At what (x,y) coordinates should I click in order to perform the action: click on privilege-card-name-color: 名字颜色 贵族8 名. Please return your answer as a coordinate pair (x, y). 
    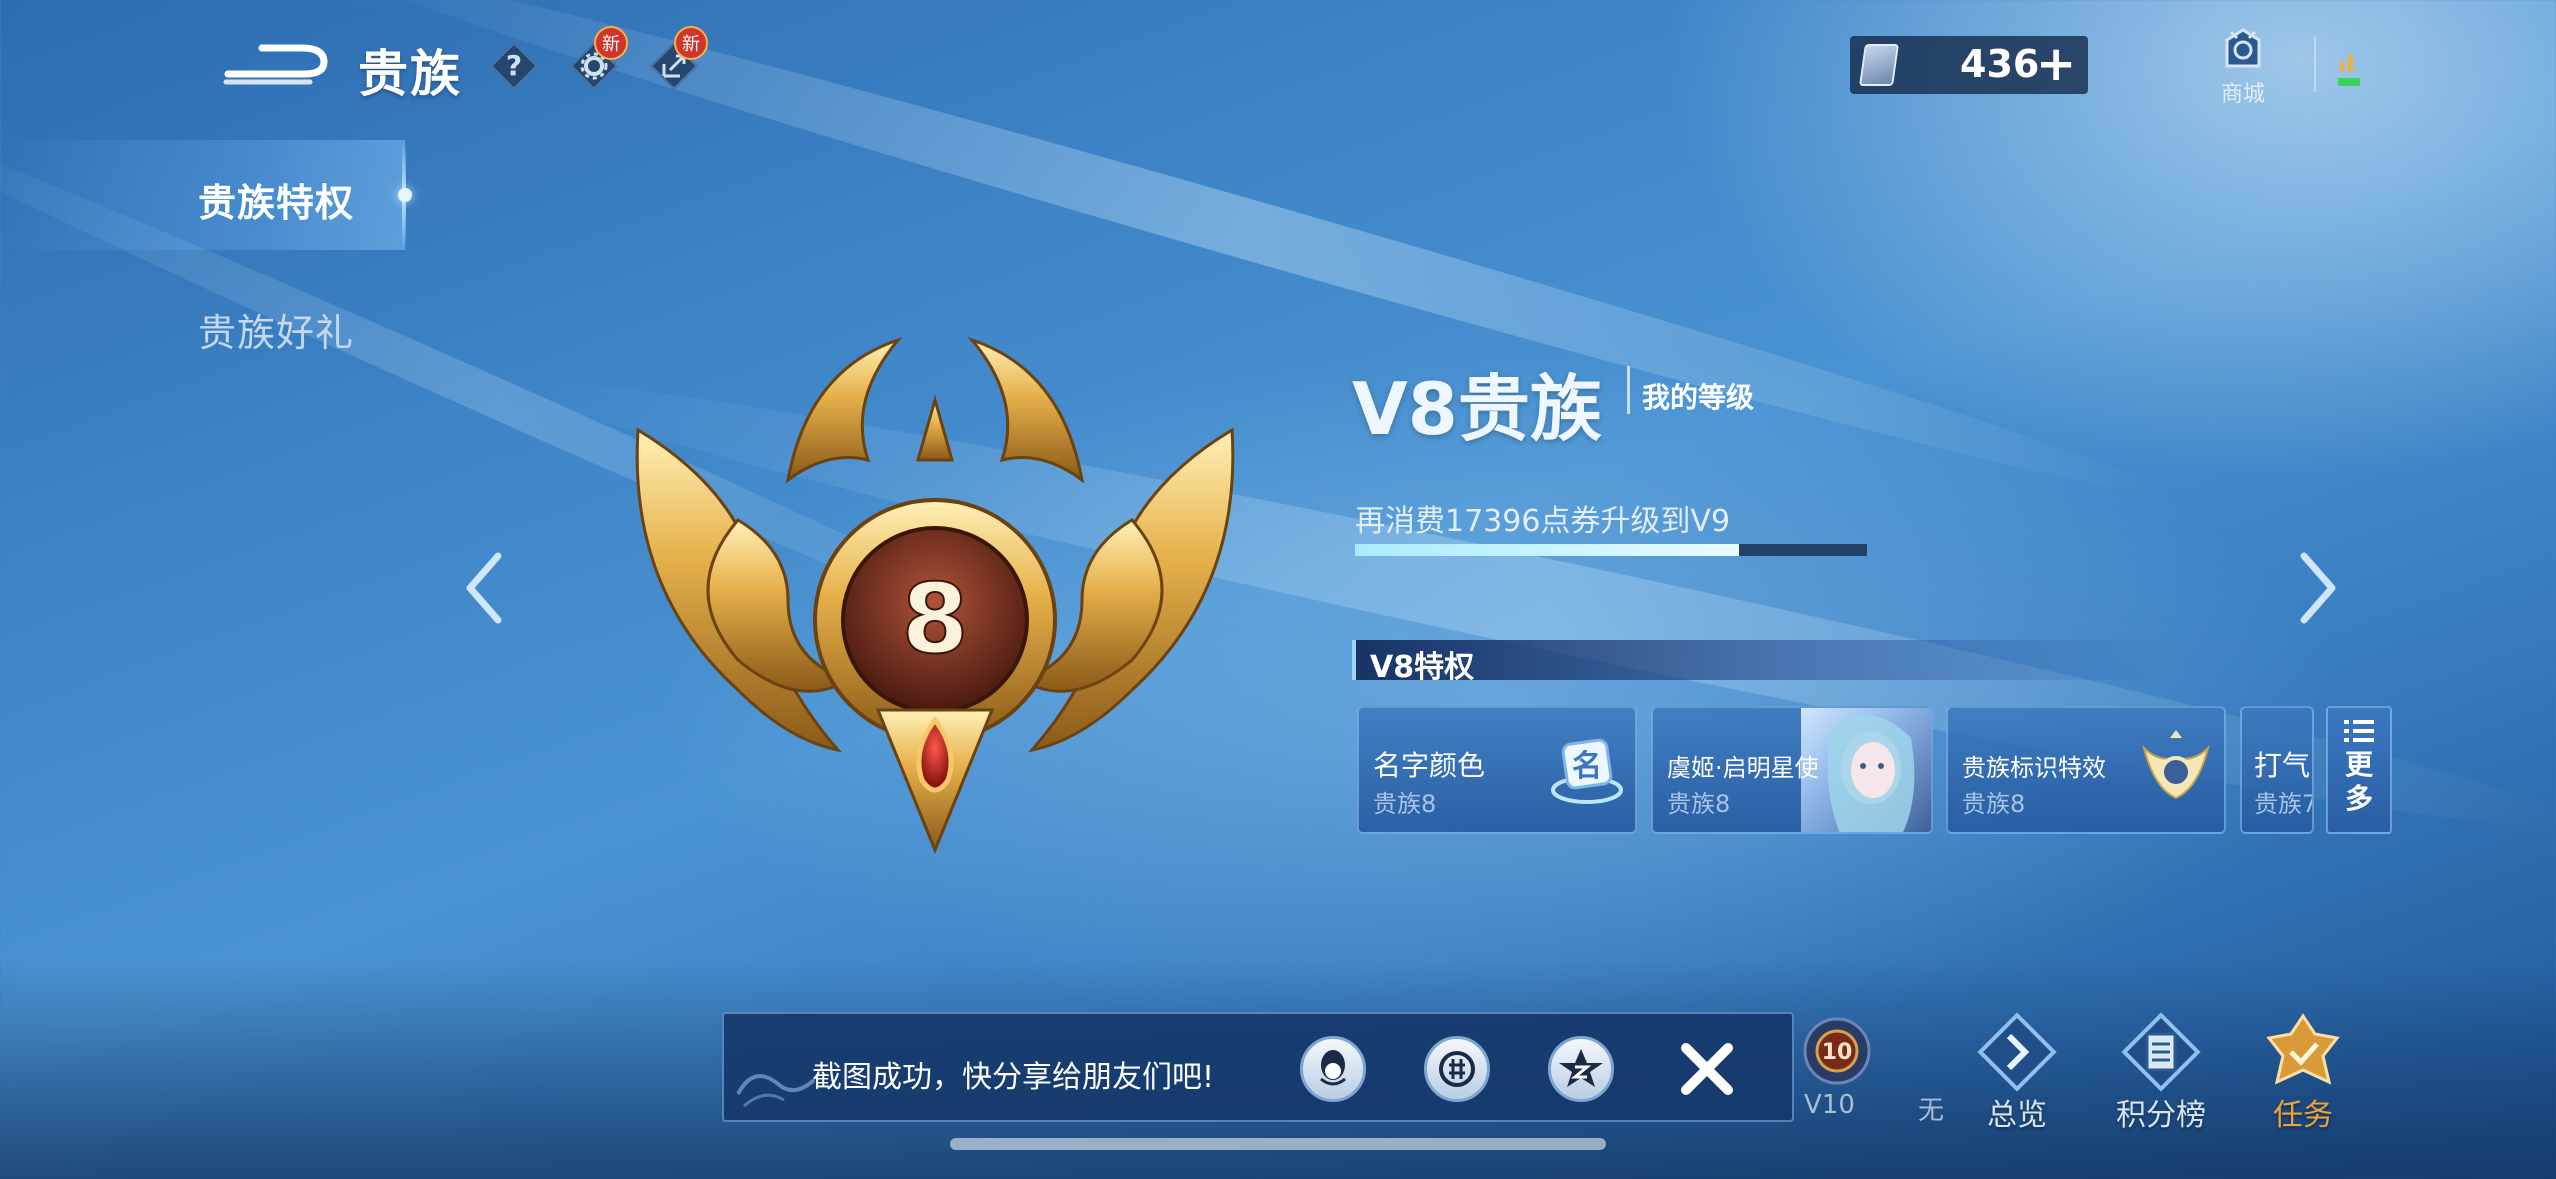
    Looking at the image, I should click on (1497, 770).